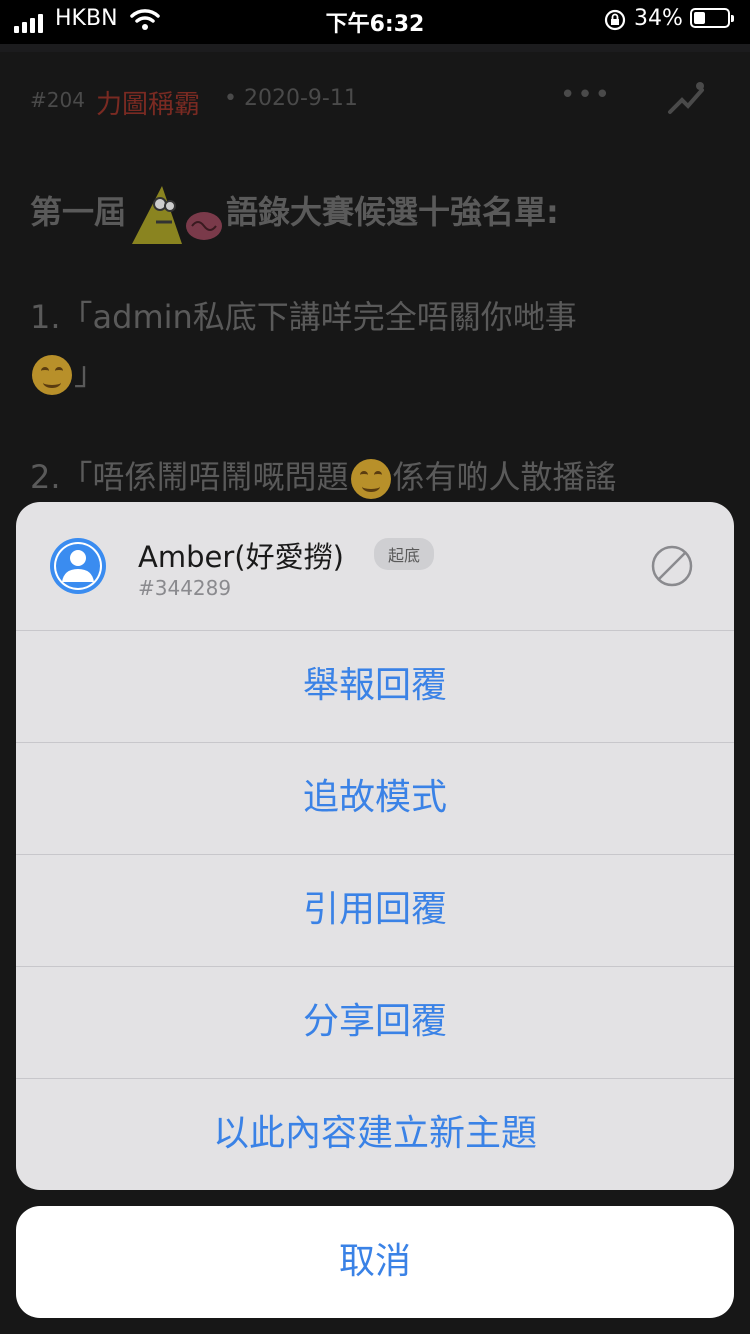  I want to click on battery-fill, so click(699, 18).